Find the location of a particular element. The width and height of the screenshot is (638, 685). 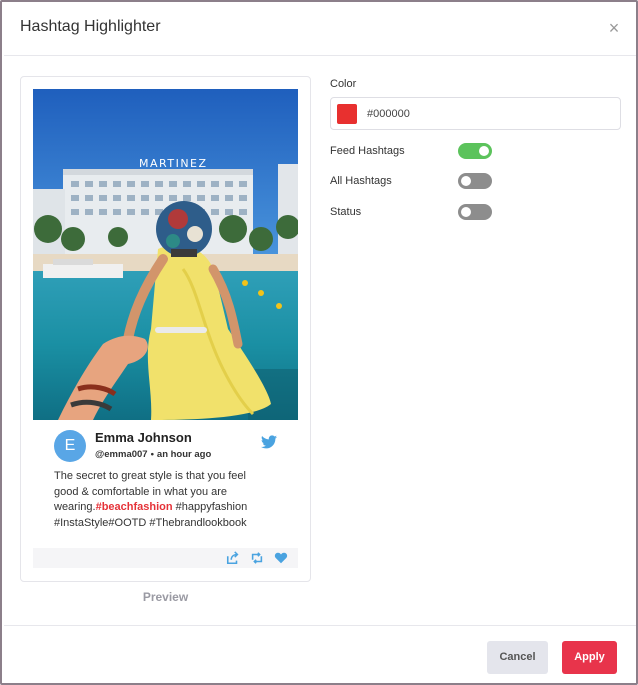

feed-hashtags-toggle is located at coordinates (475, 151).